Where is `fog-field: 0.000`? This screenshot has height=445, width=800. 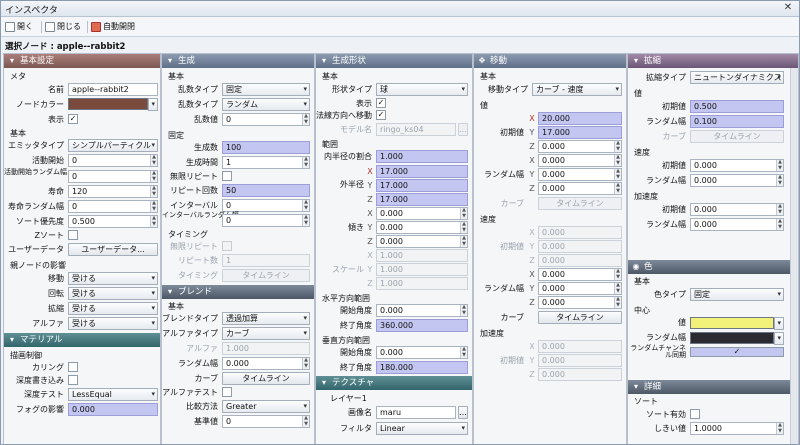 fog-field: 0.000 is located at coordinates (113, 409).